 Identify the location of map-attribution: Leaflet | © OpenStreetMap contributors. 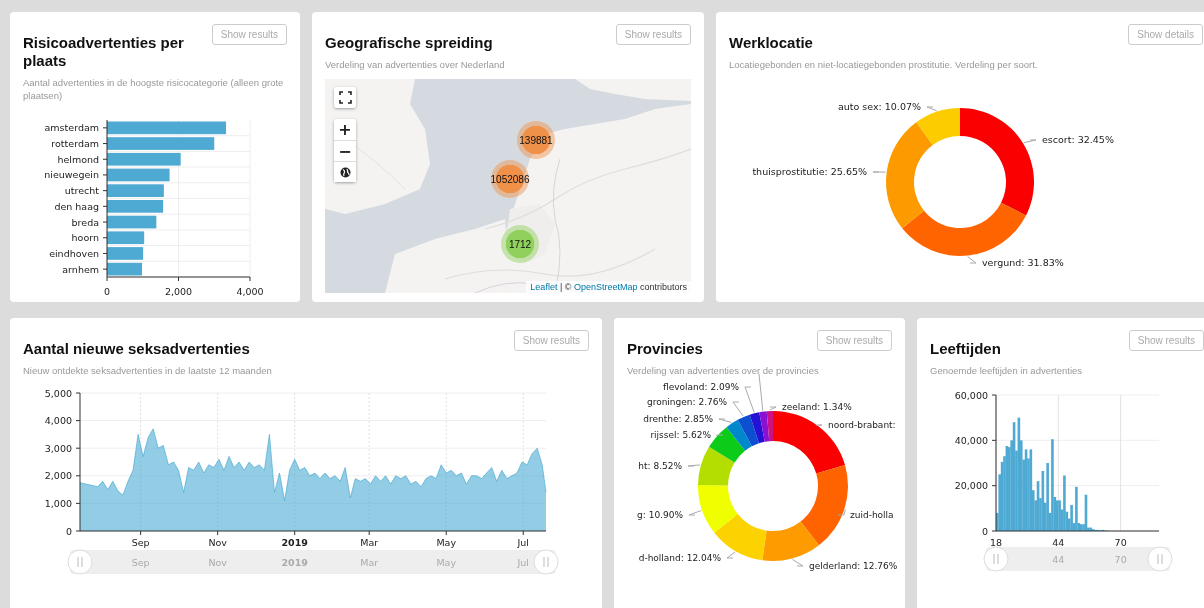
(608, 287).